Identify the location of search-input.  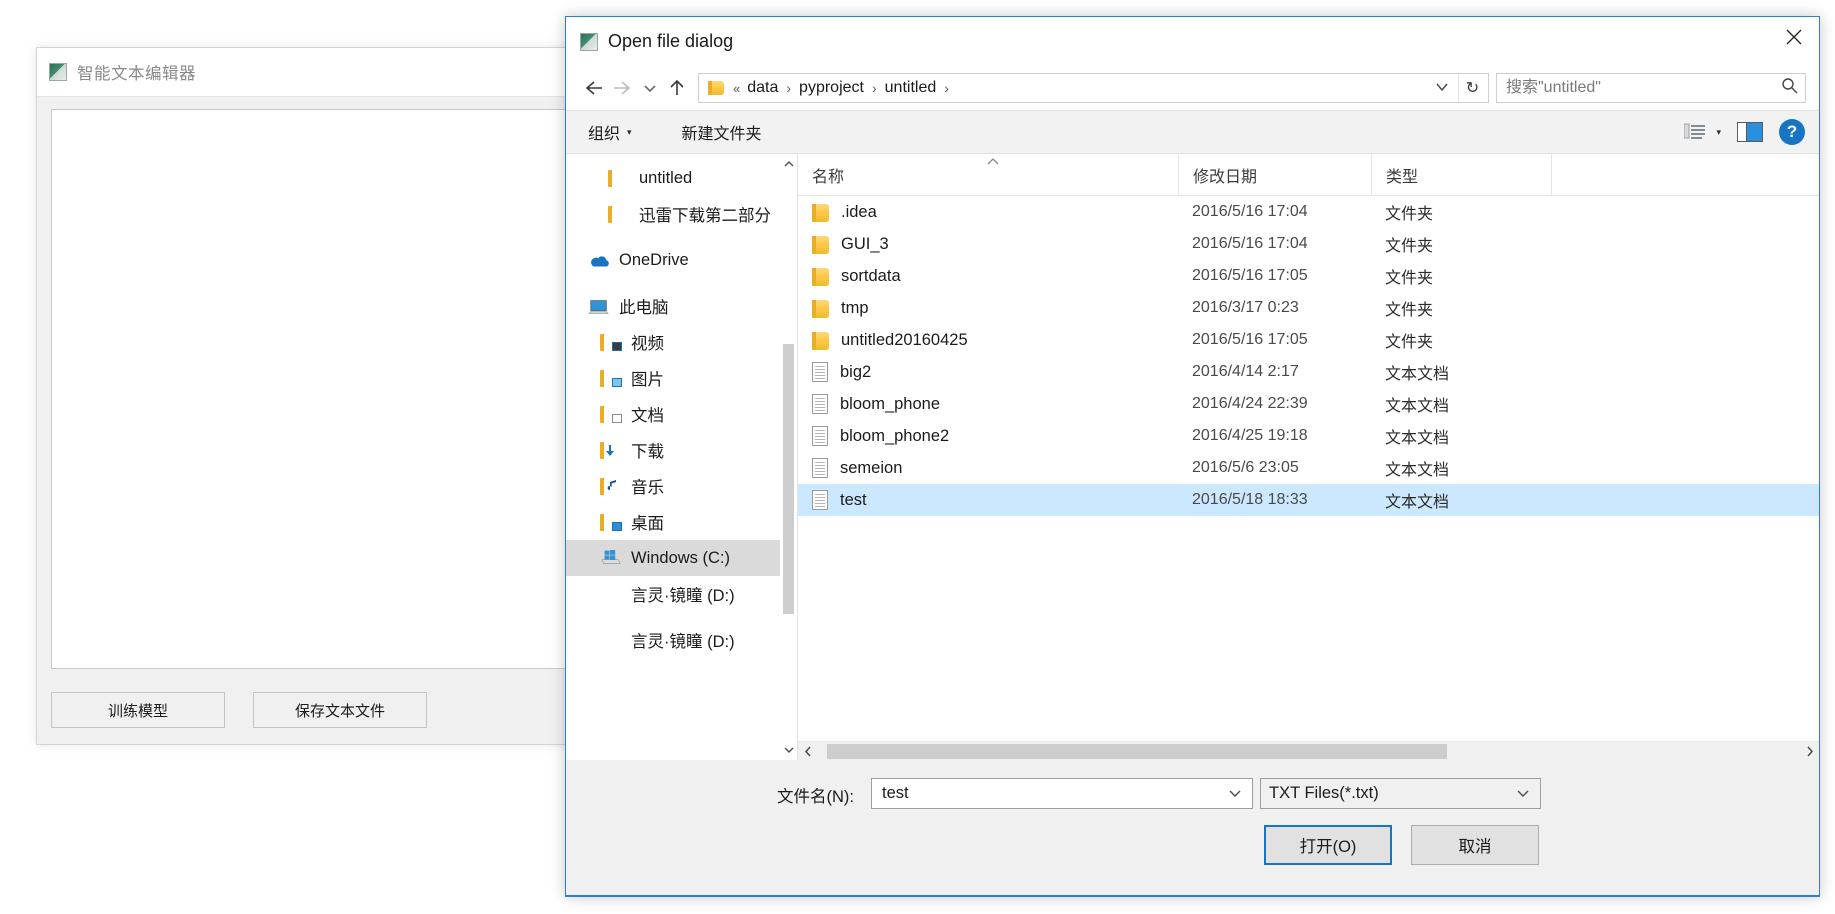
(1642, 88).